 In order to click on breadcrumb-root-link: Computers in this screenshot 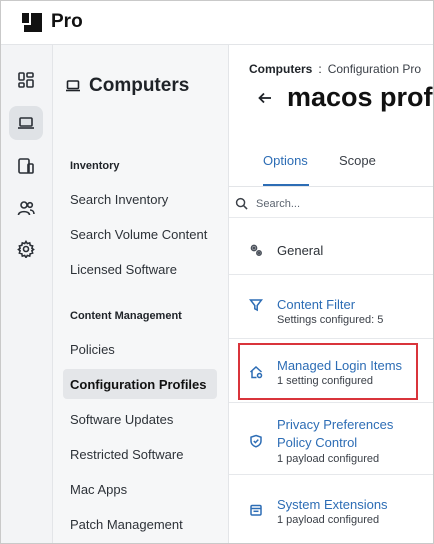, I will do `click(280, 69)`.